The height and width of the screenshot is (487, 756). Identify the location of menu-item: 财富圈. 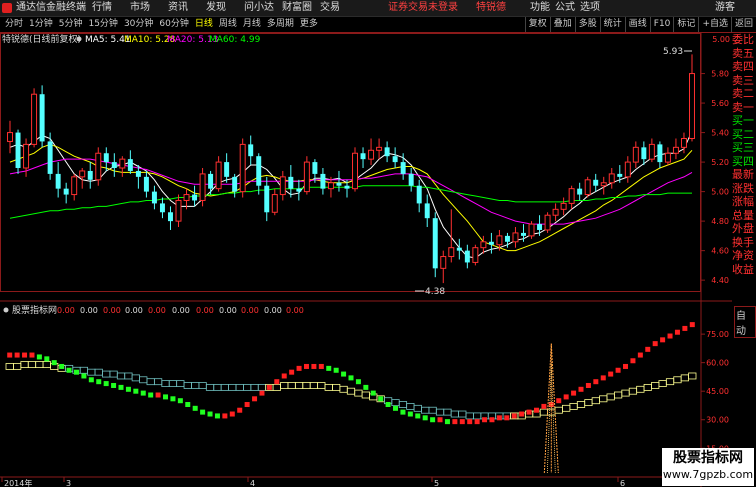
(301, 8).